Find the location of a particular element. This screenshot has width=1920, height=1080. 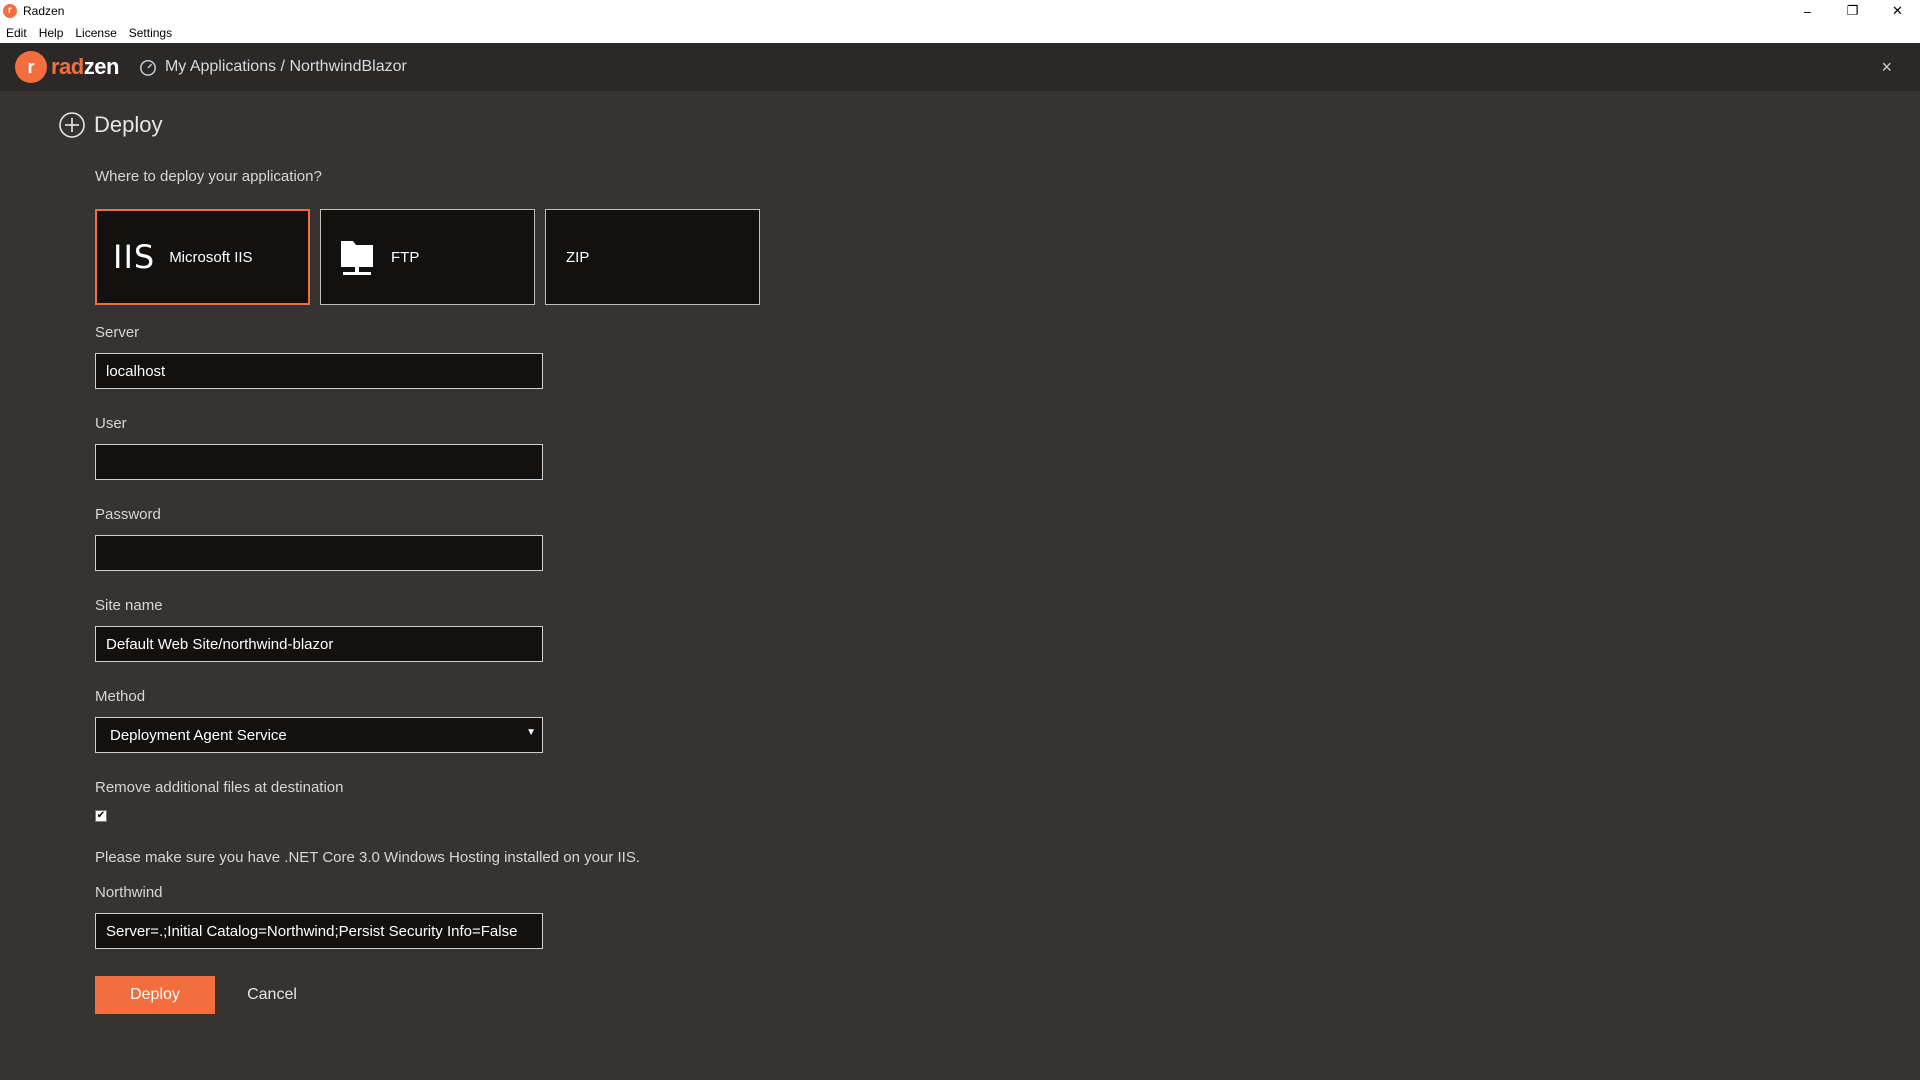

remove-files-checkbox: ✔ is located at coordinates (101, 816).